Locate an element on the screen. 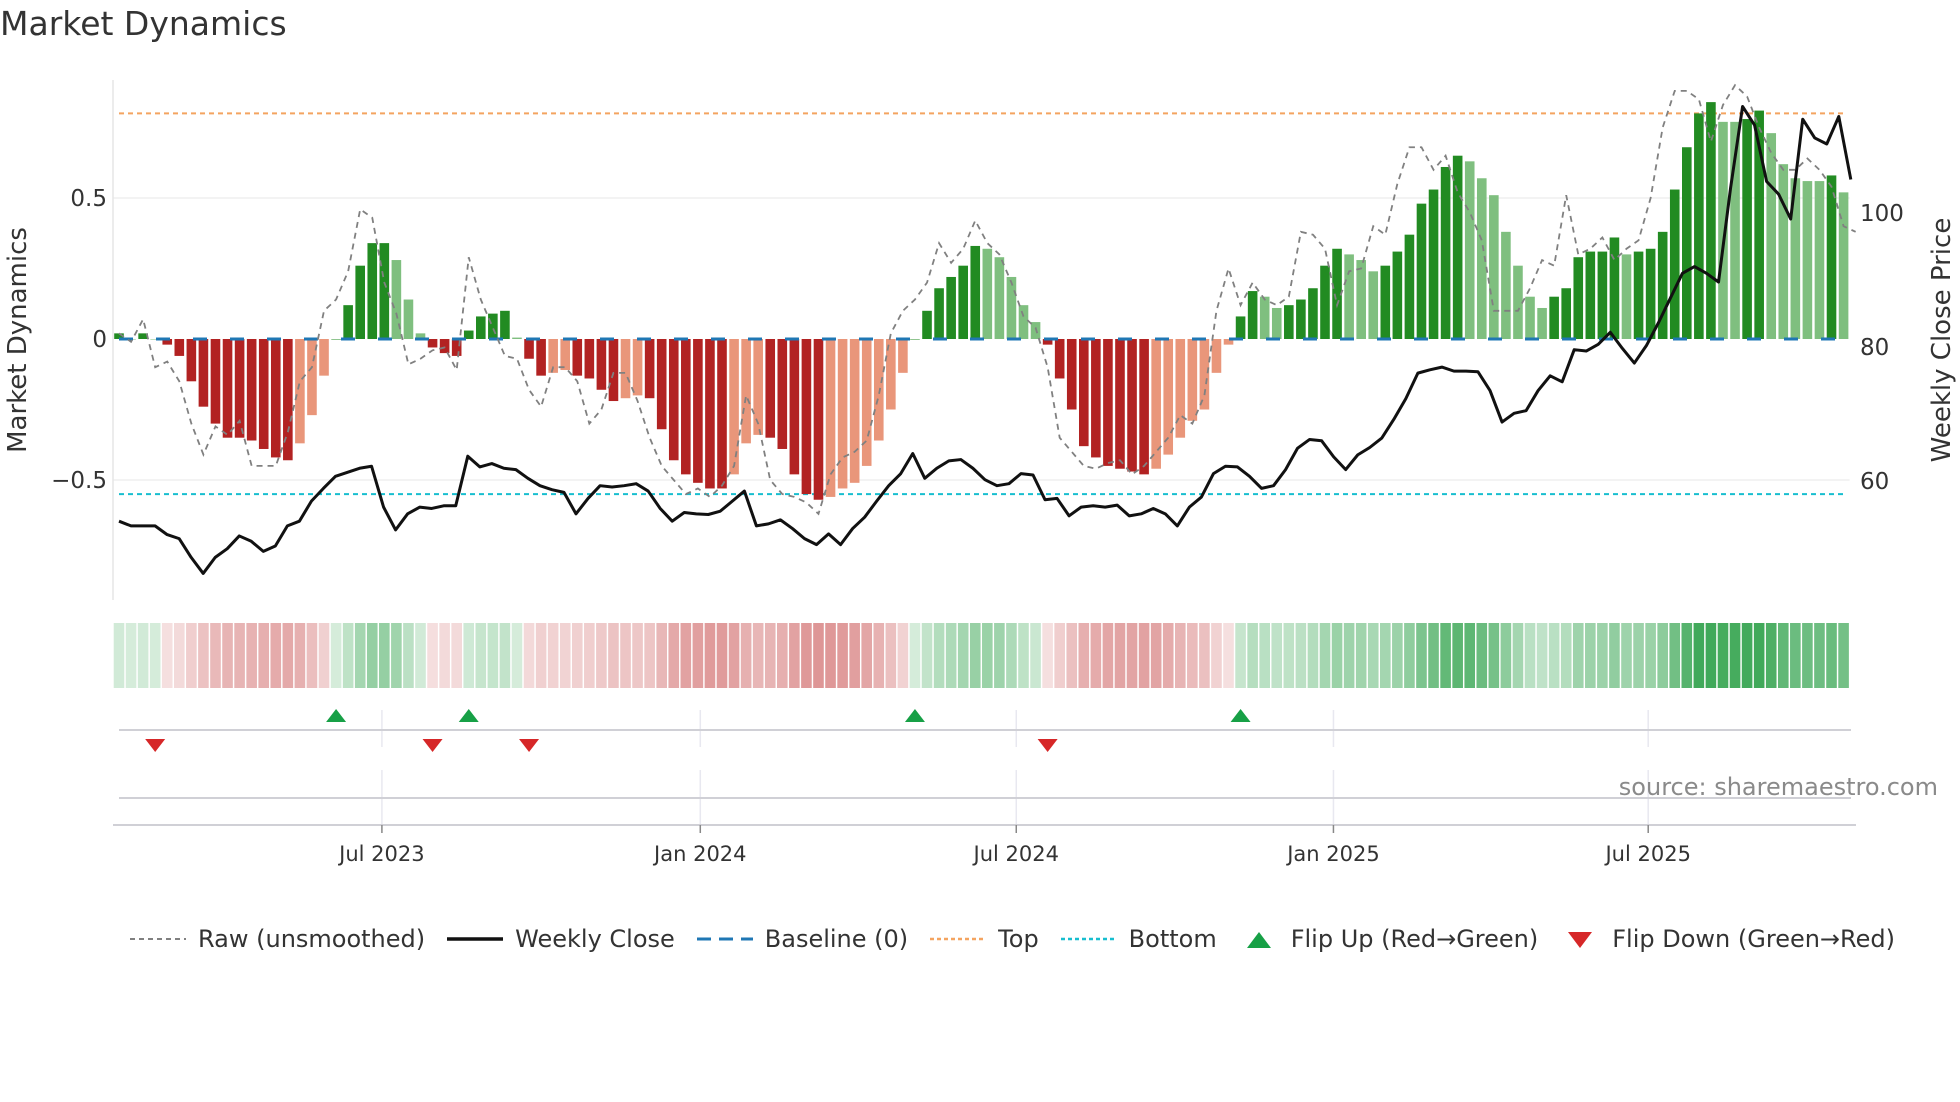 This screenshot has height=1102, width=1960. legend-label: Baseline (0) is located at coordinates (836, 939).